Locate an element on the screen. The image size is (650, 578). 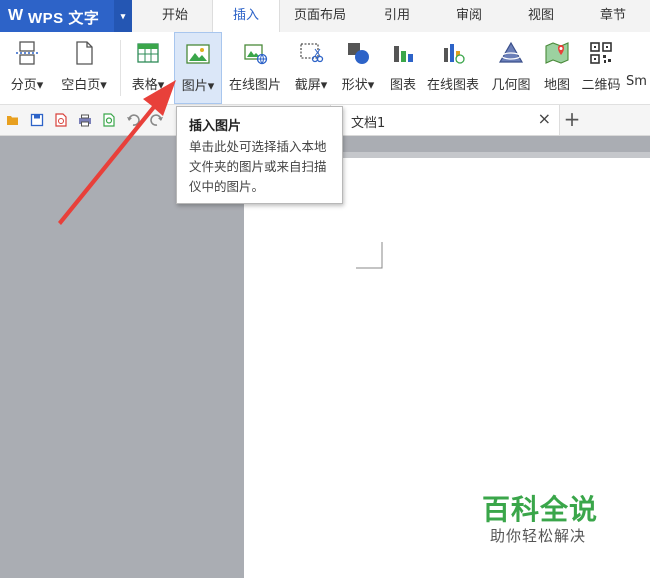
tab-chapter: 章节 is located at coordinates (613, 16).